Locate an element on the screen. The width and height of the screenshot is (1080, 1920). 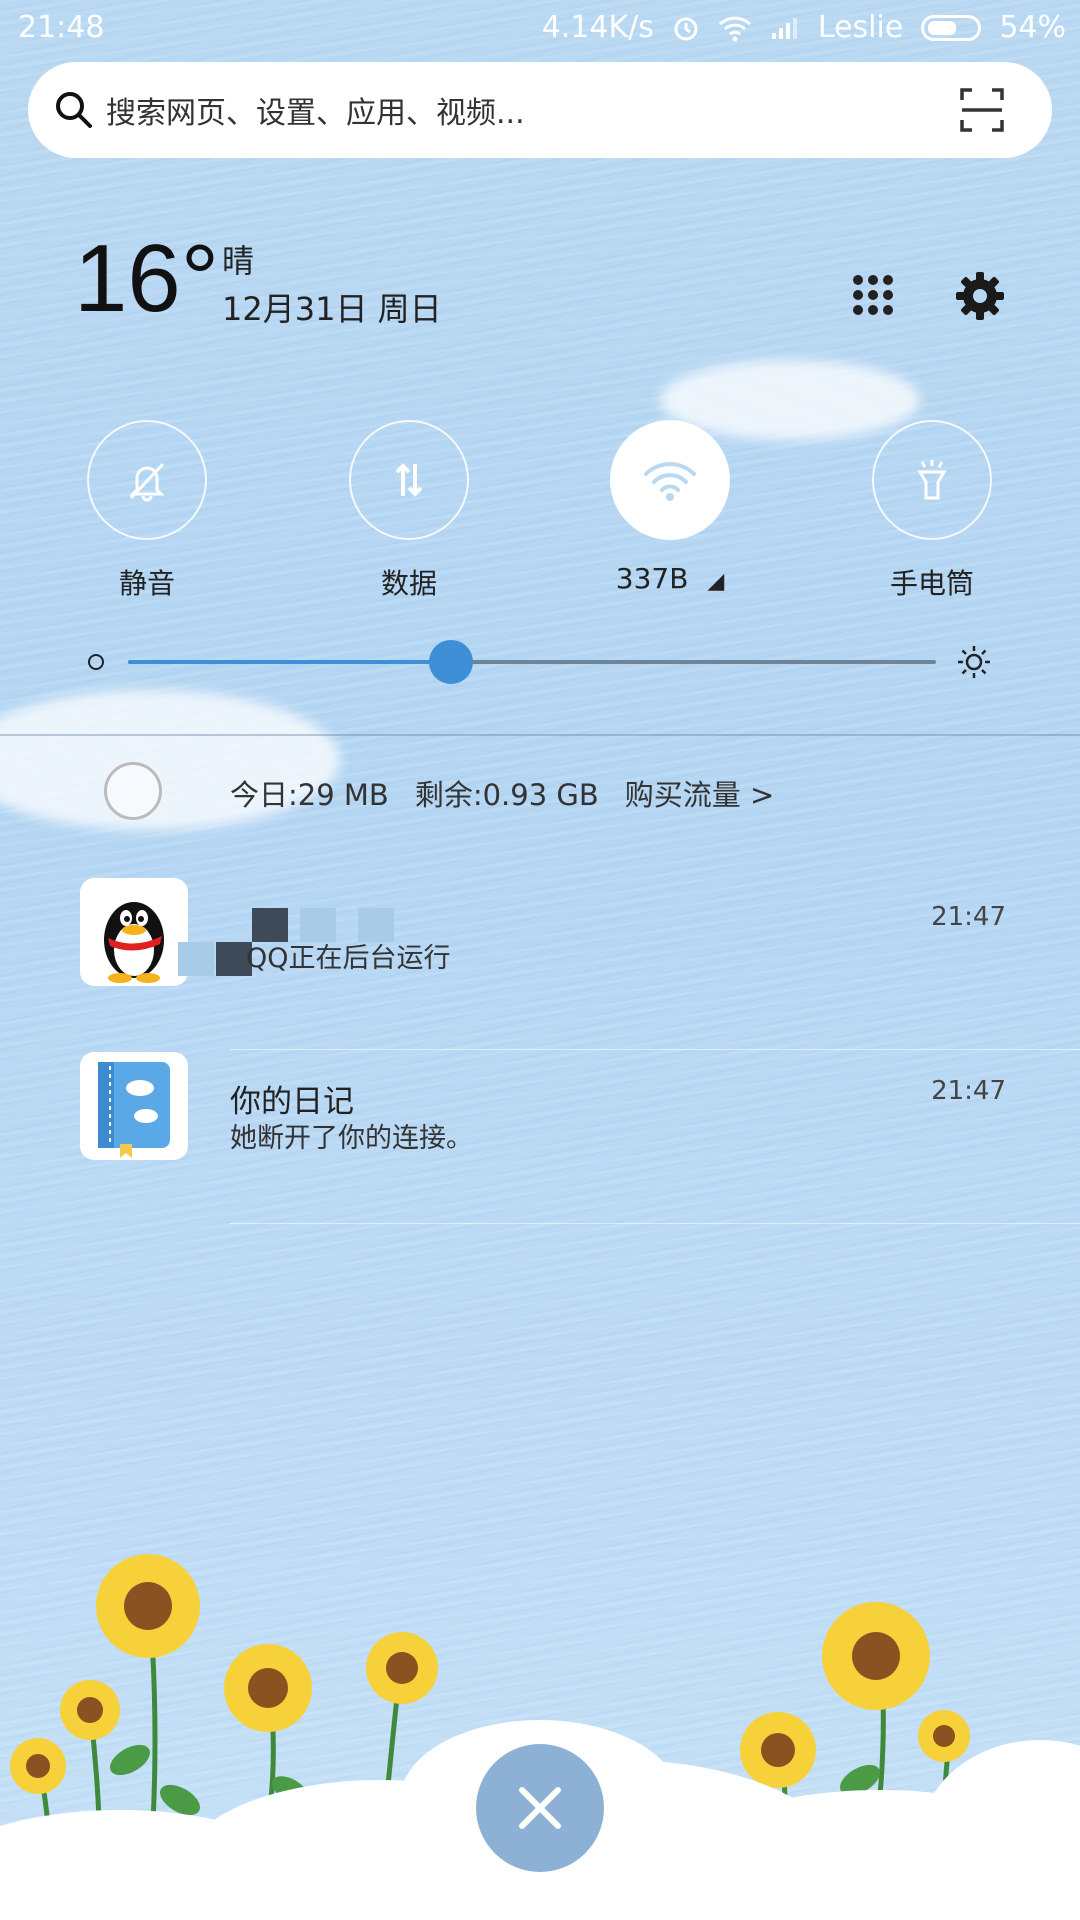
notification-diary: 你的日记 她断开了你的连接。 21:47 is located at coordinates (540, 1138).